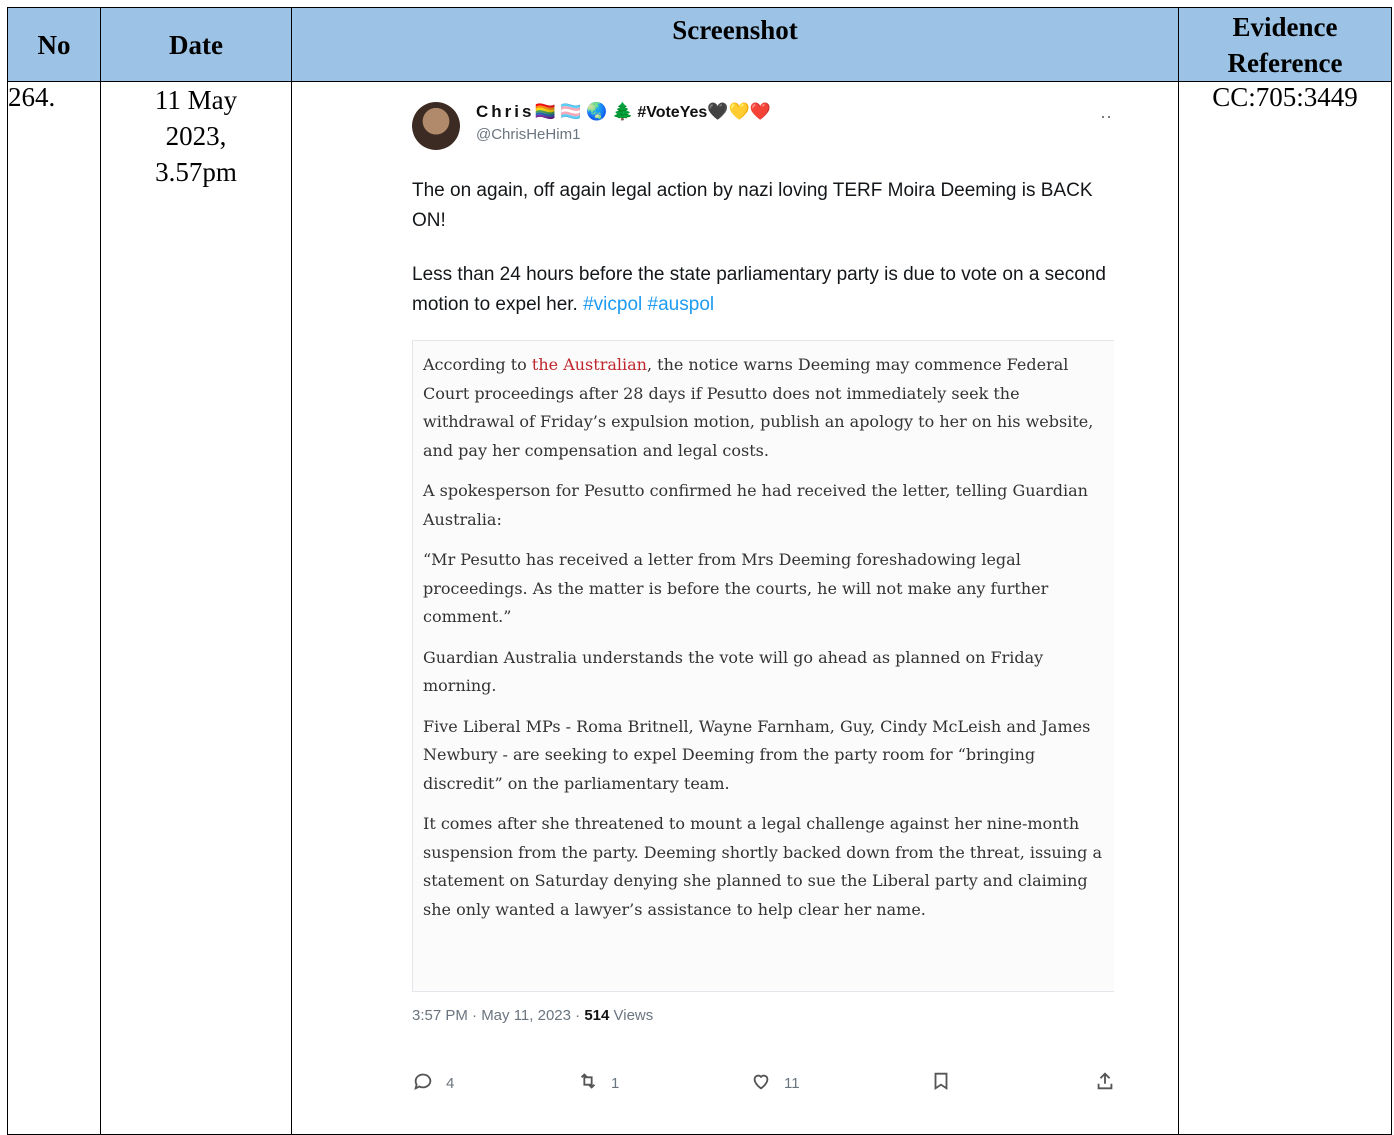 The width and height of the screenshot is (1394, 1135). What do you see at coordinates (681, 304) in the screenshot?
I see `hashtag-auspol: #auspol` at bounding box center [681, 304].